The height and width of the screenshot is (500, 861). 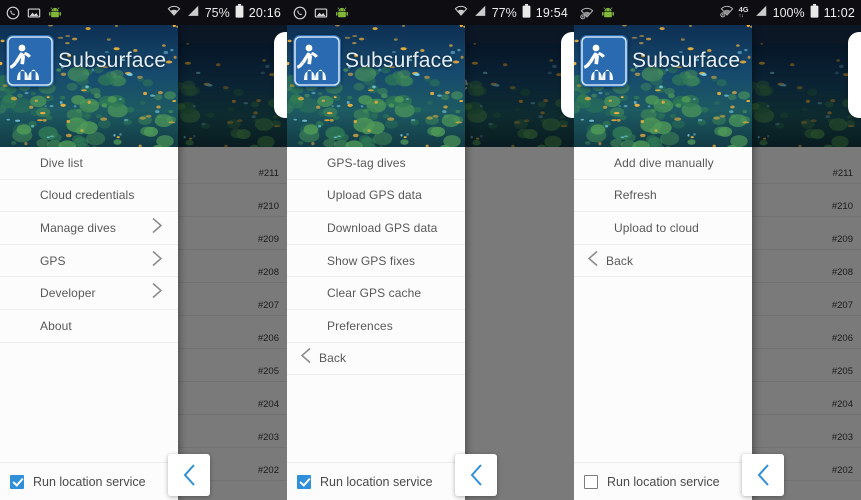 I want to click on status-right-cluster: 75% 20:16, so click(x=224, y=12).